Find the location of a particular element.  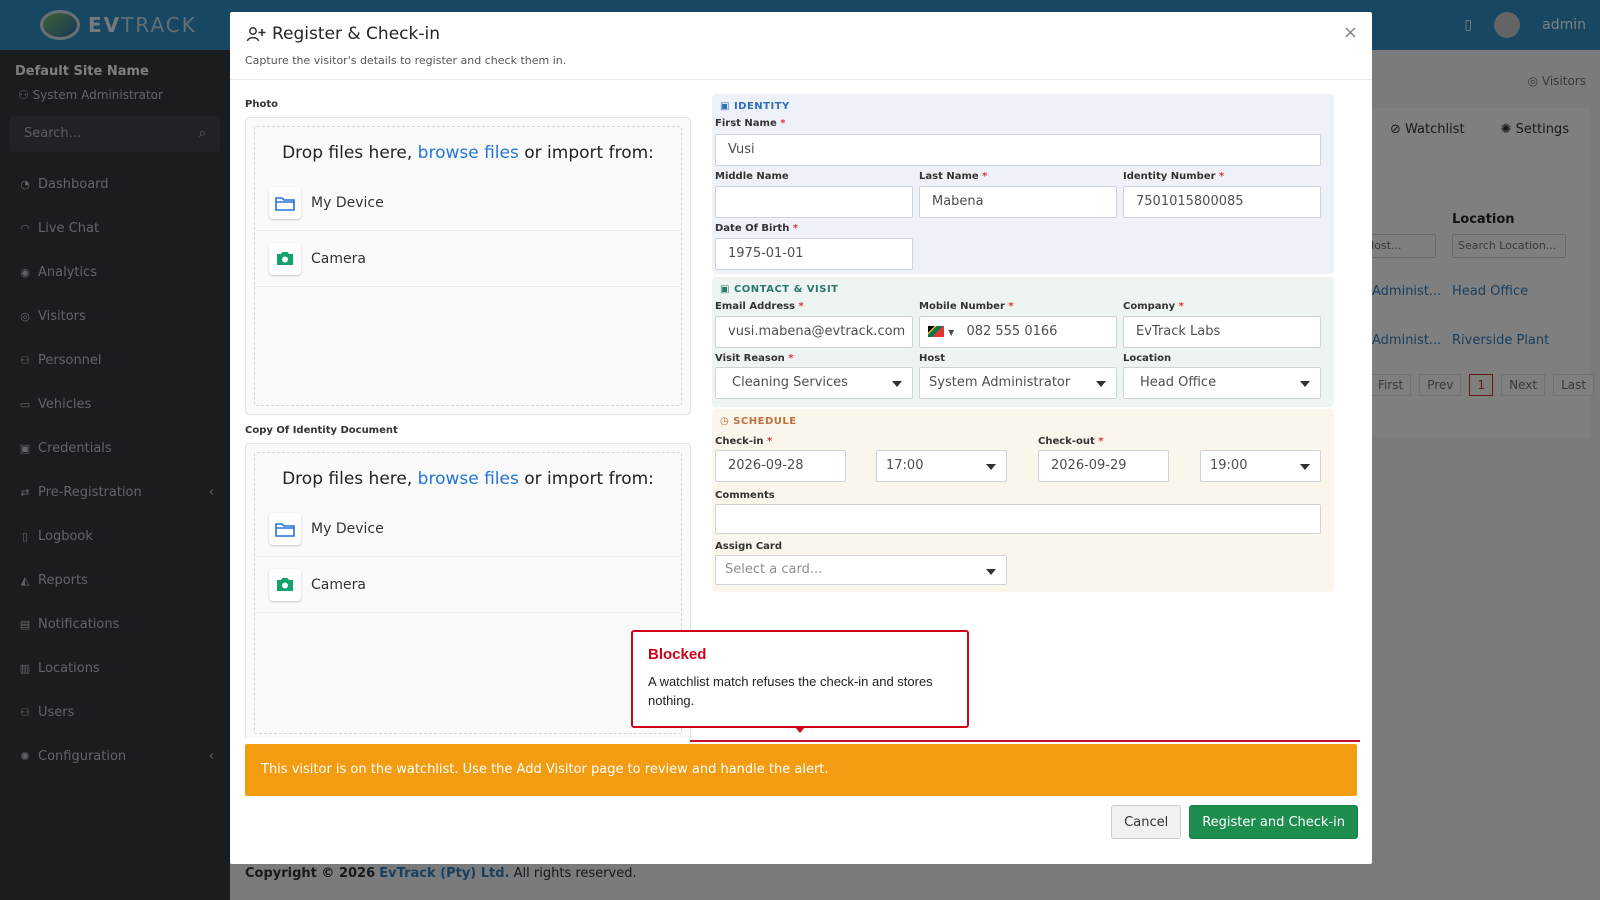

mobile-value: 082 555 0166 is located at coordinates (1012, 331).